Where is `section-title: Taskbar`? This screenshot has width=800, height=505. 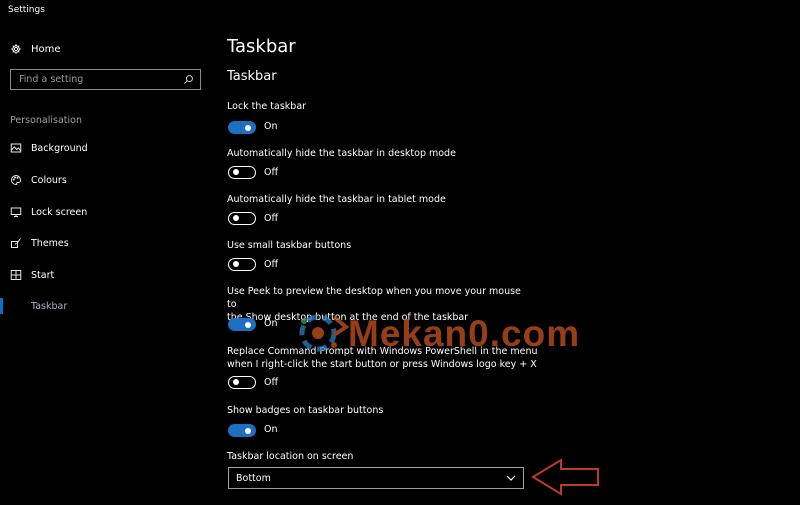 section-title: Taskbar is located at coordinates (252, 76).